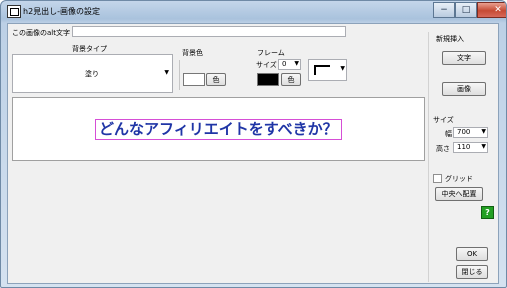  Describe the element at coordinates (450, 39) in the screenshot. I see `insert-label: 新規挿入` at that location.